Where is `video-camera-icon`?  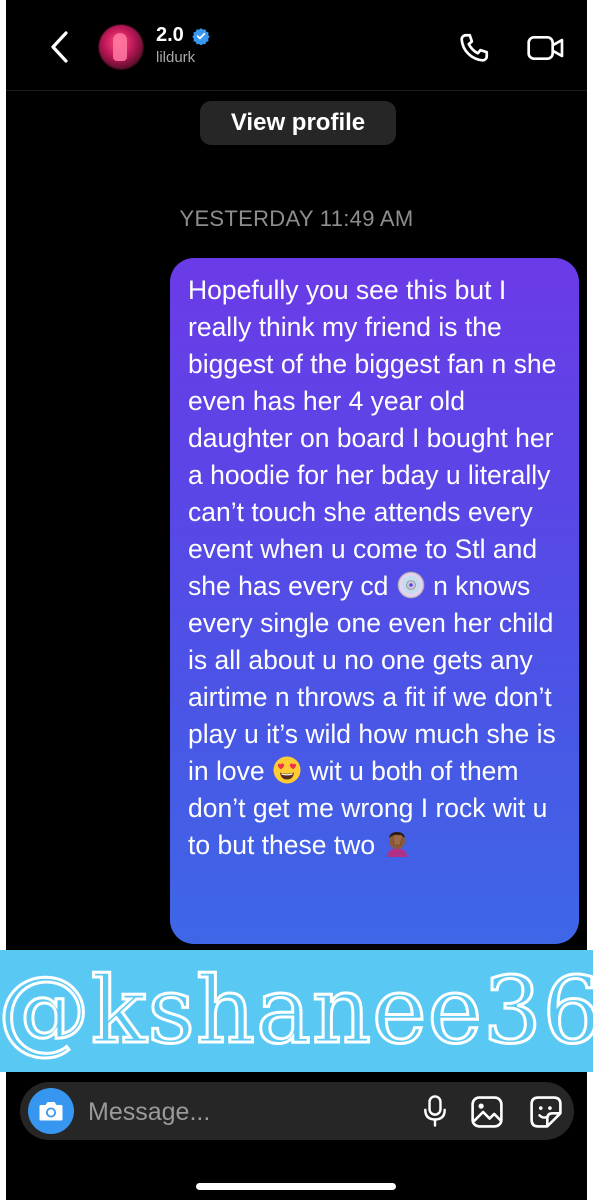
video-camera-icon is located at coordinates (545, 48).